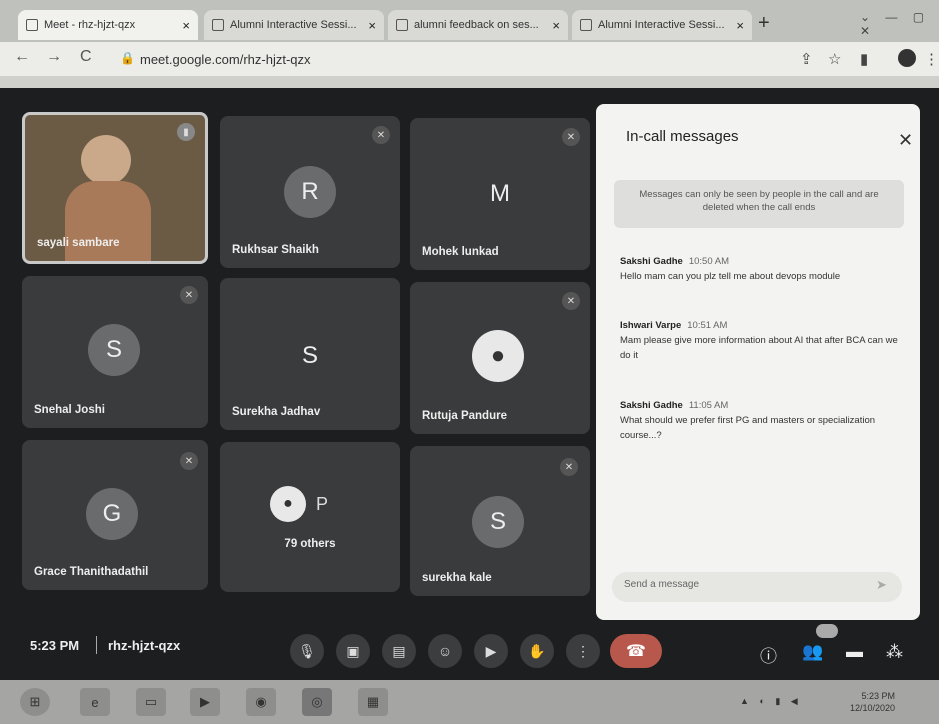  What do you see at coordinates (460, 252) in the screenshot?
I see `participant-name: Mohek lunkad` at bounding box center [460, 252].